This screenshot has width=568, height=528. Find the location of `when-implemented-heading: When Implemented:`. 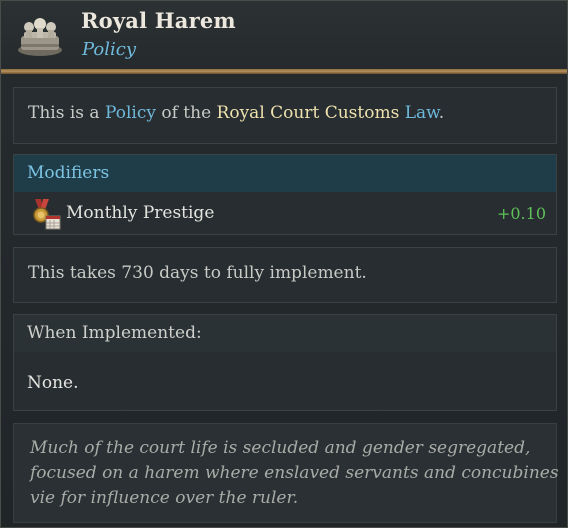

when-implemented-heading: When Implemented: is located at coordinates (285, 333).